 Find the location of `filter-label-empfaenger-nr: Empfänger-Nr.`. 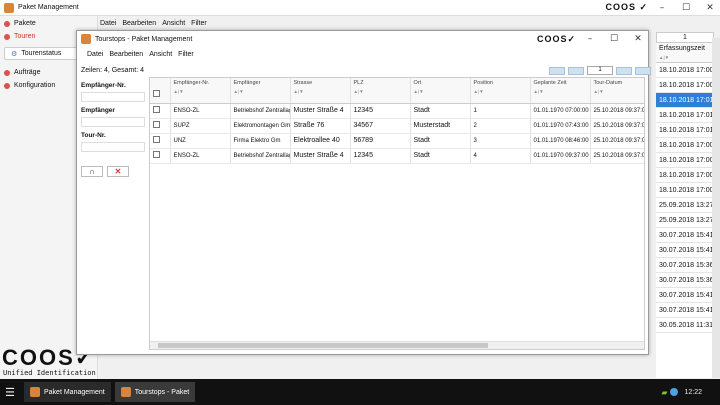

filter-label-empfaenger-nr: Empfänger-Nr. is located at coordinates (103, 85).